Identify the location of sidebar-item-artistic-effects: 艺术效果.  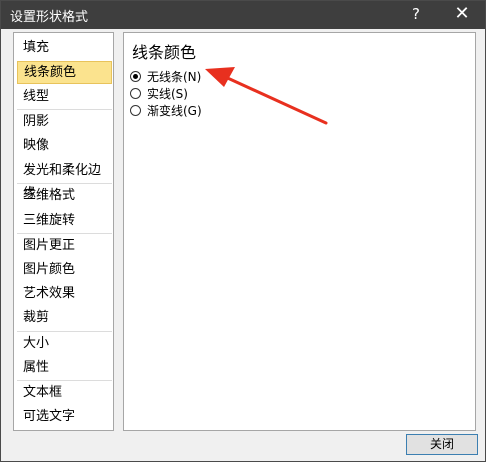
(64, 293).